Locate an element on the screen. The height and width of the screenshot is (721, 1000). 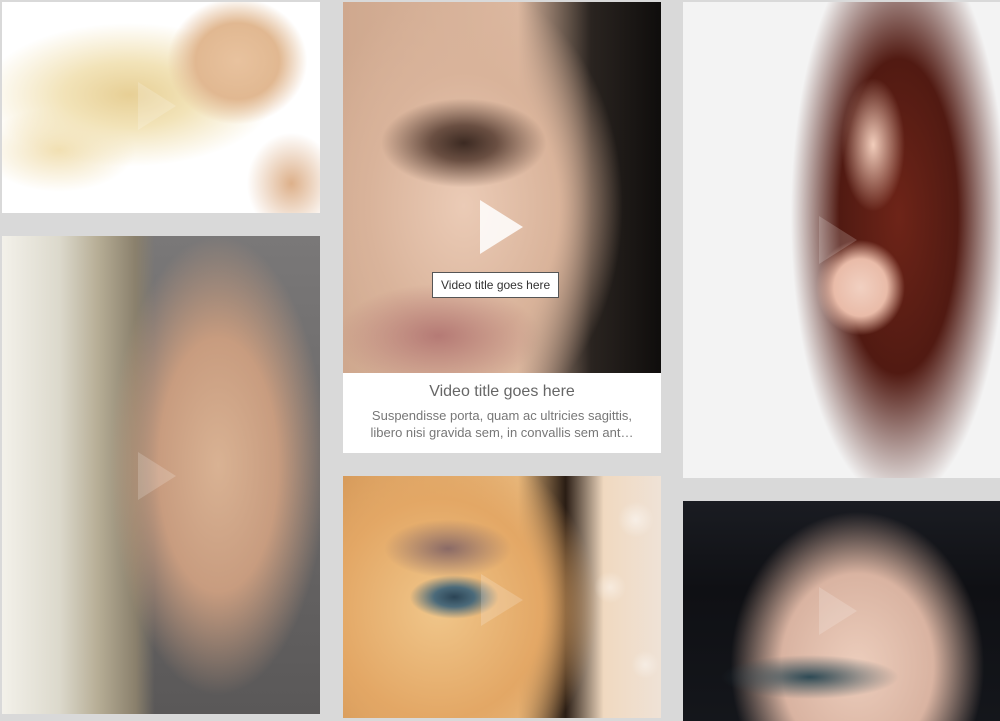
gallery-item-blonde-hair is located at coordinates (161, 107).